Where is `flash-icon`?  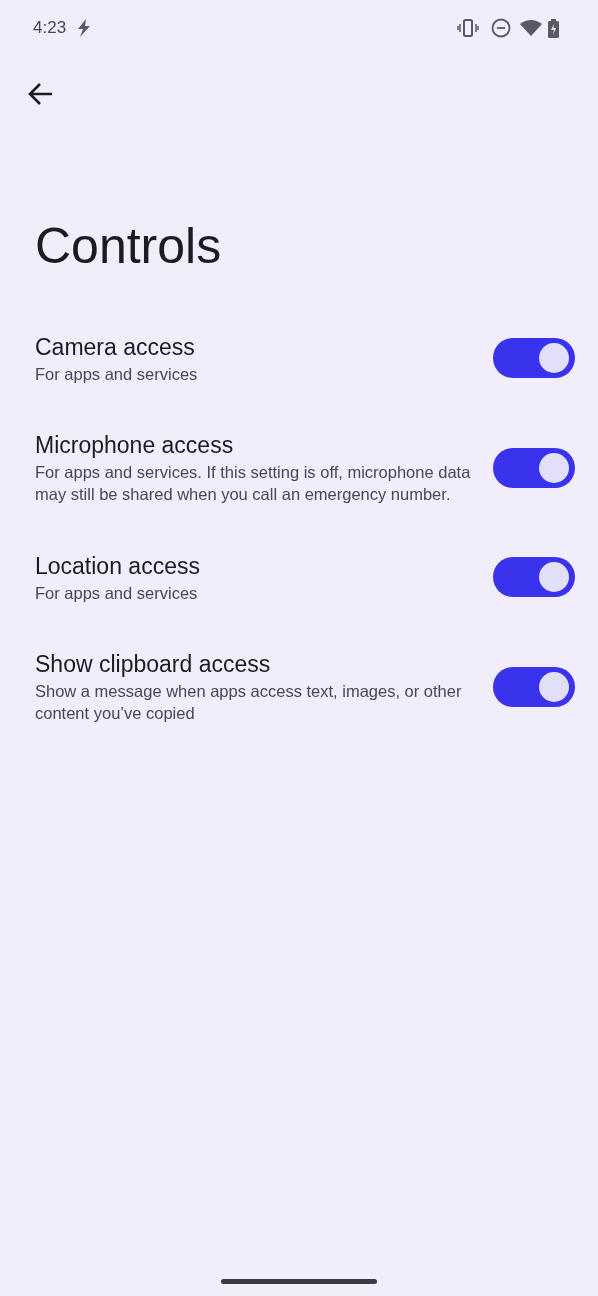
flash-icon is located at coordinates (84, 28).